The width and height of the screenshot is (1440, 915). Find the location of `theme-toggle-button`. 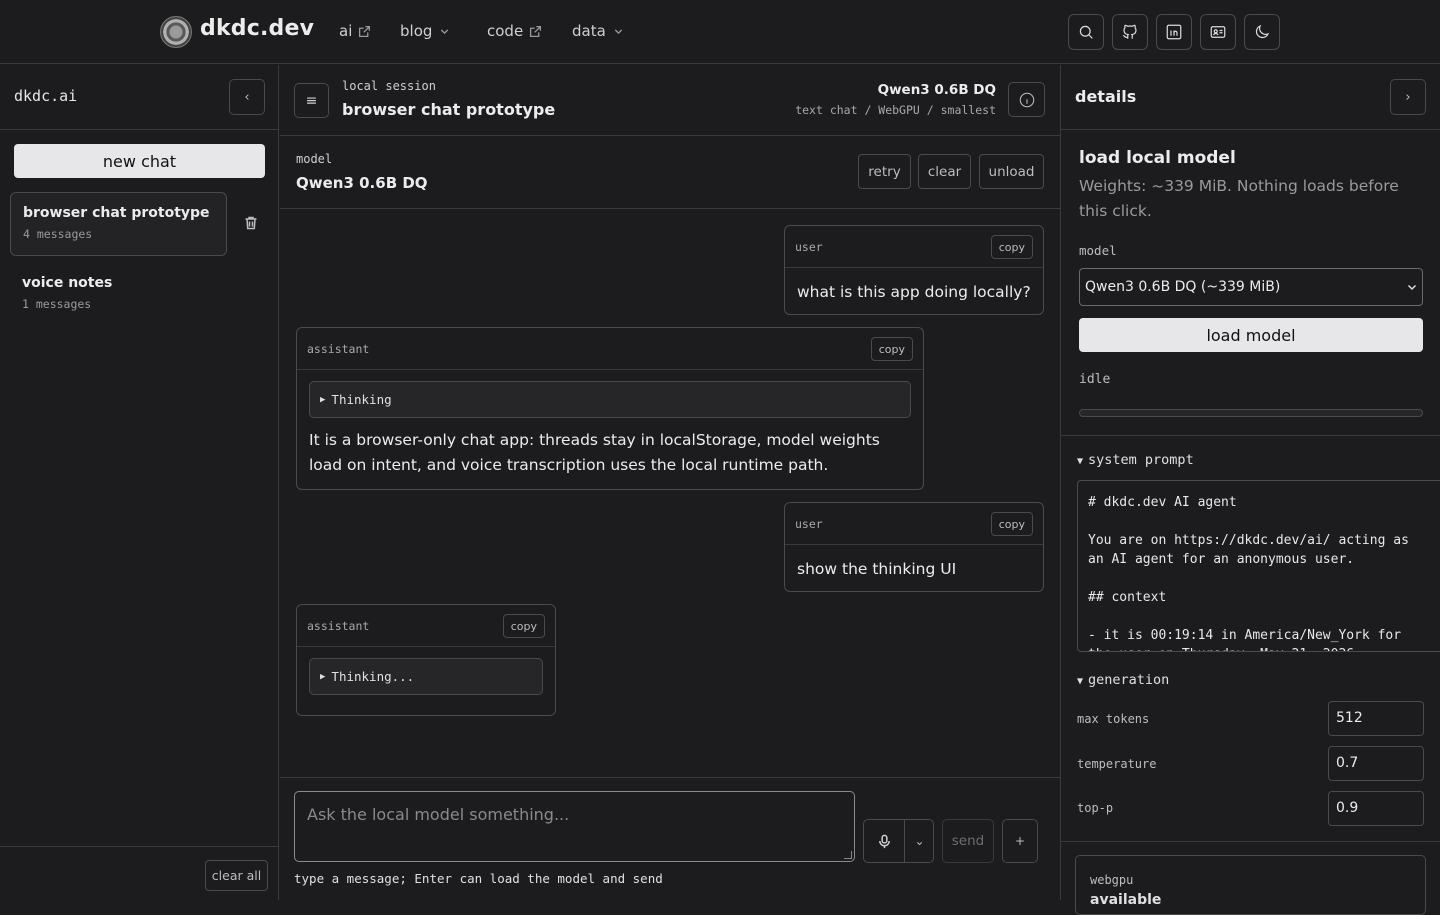

theme-toggle-button is located at coordinates (1262, 32).